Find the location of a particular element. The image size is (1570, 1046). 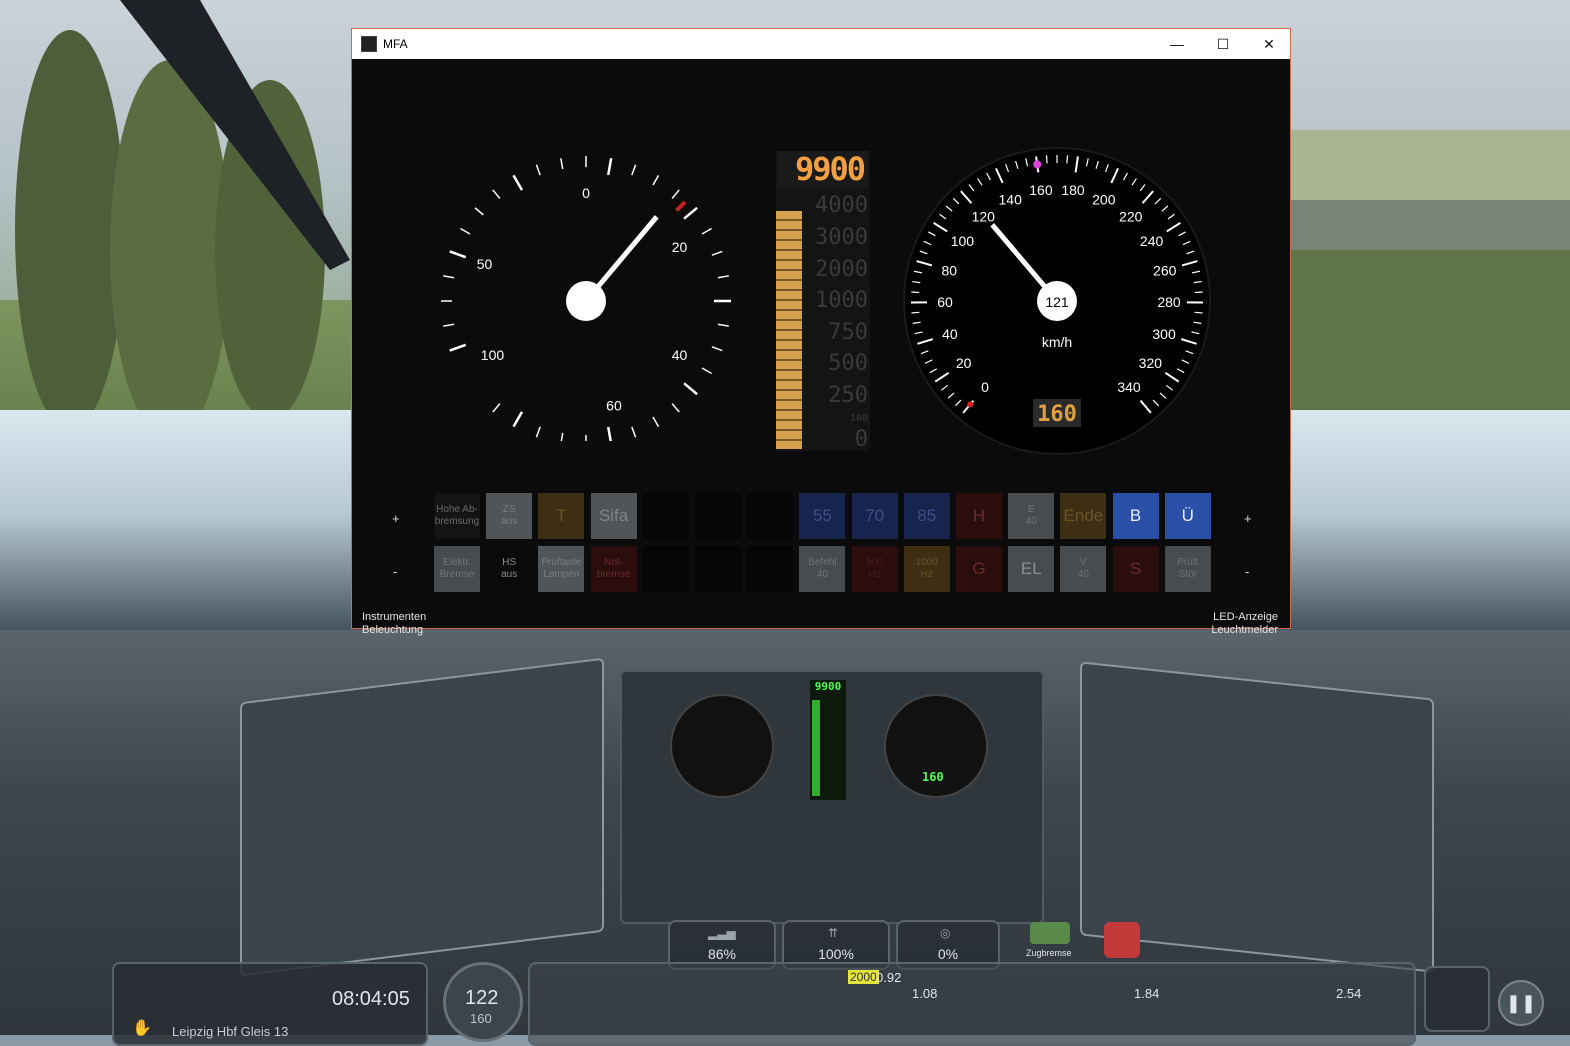

speed-tick-label: 60 is located at coordinates (945, 302).